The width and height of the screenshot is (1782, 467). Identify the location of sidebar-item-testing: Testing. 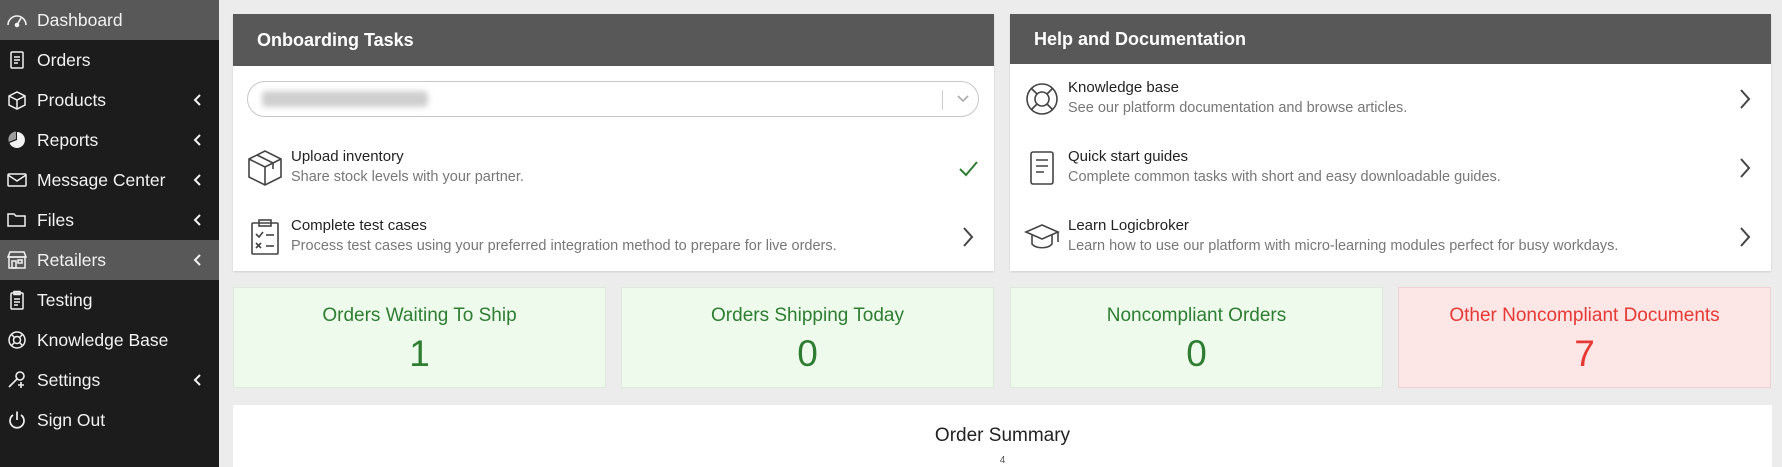
(109, 300).